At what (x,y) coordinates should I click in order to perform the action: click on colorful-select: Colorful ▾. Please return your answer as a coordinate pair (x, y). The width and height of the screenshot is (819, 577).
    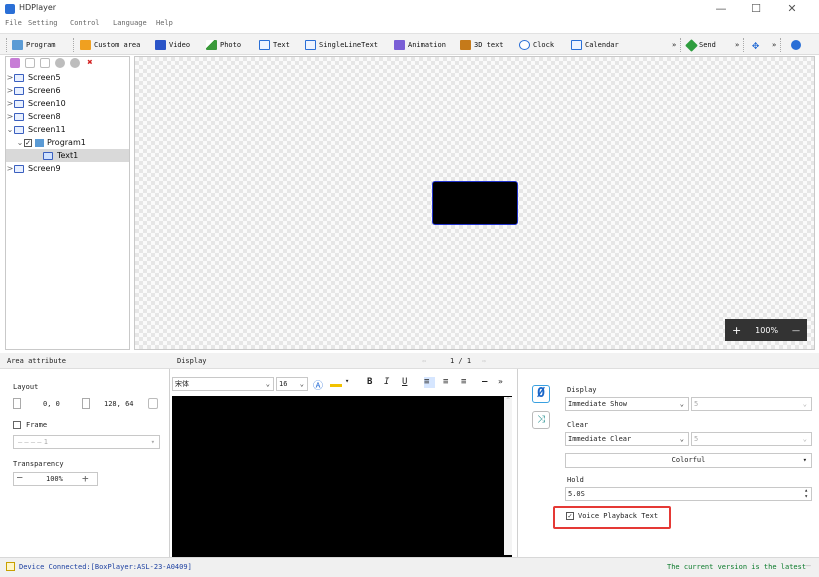
    Looking at the image, I should click on (688, 460).